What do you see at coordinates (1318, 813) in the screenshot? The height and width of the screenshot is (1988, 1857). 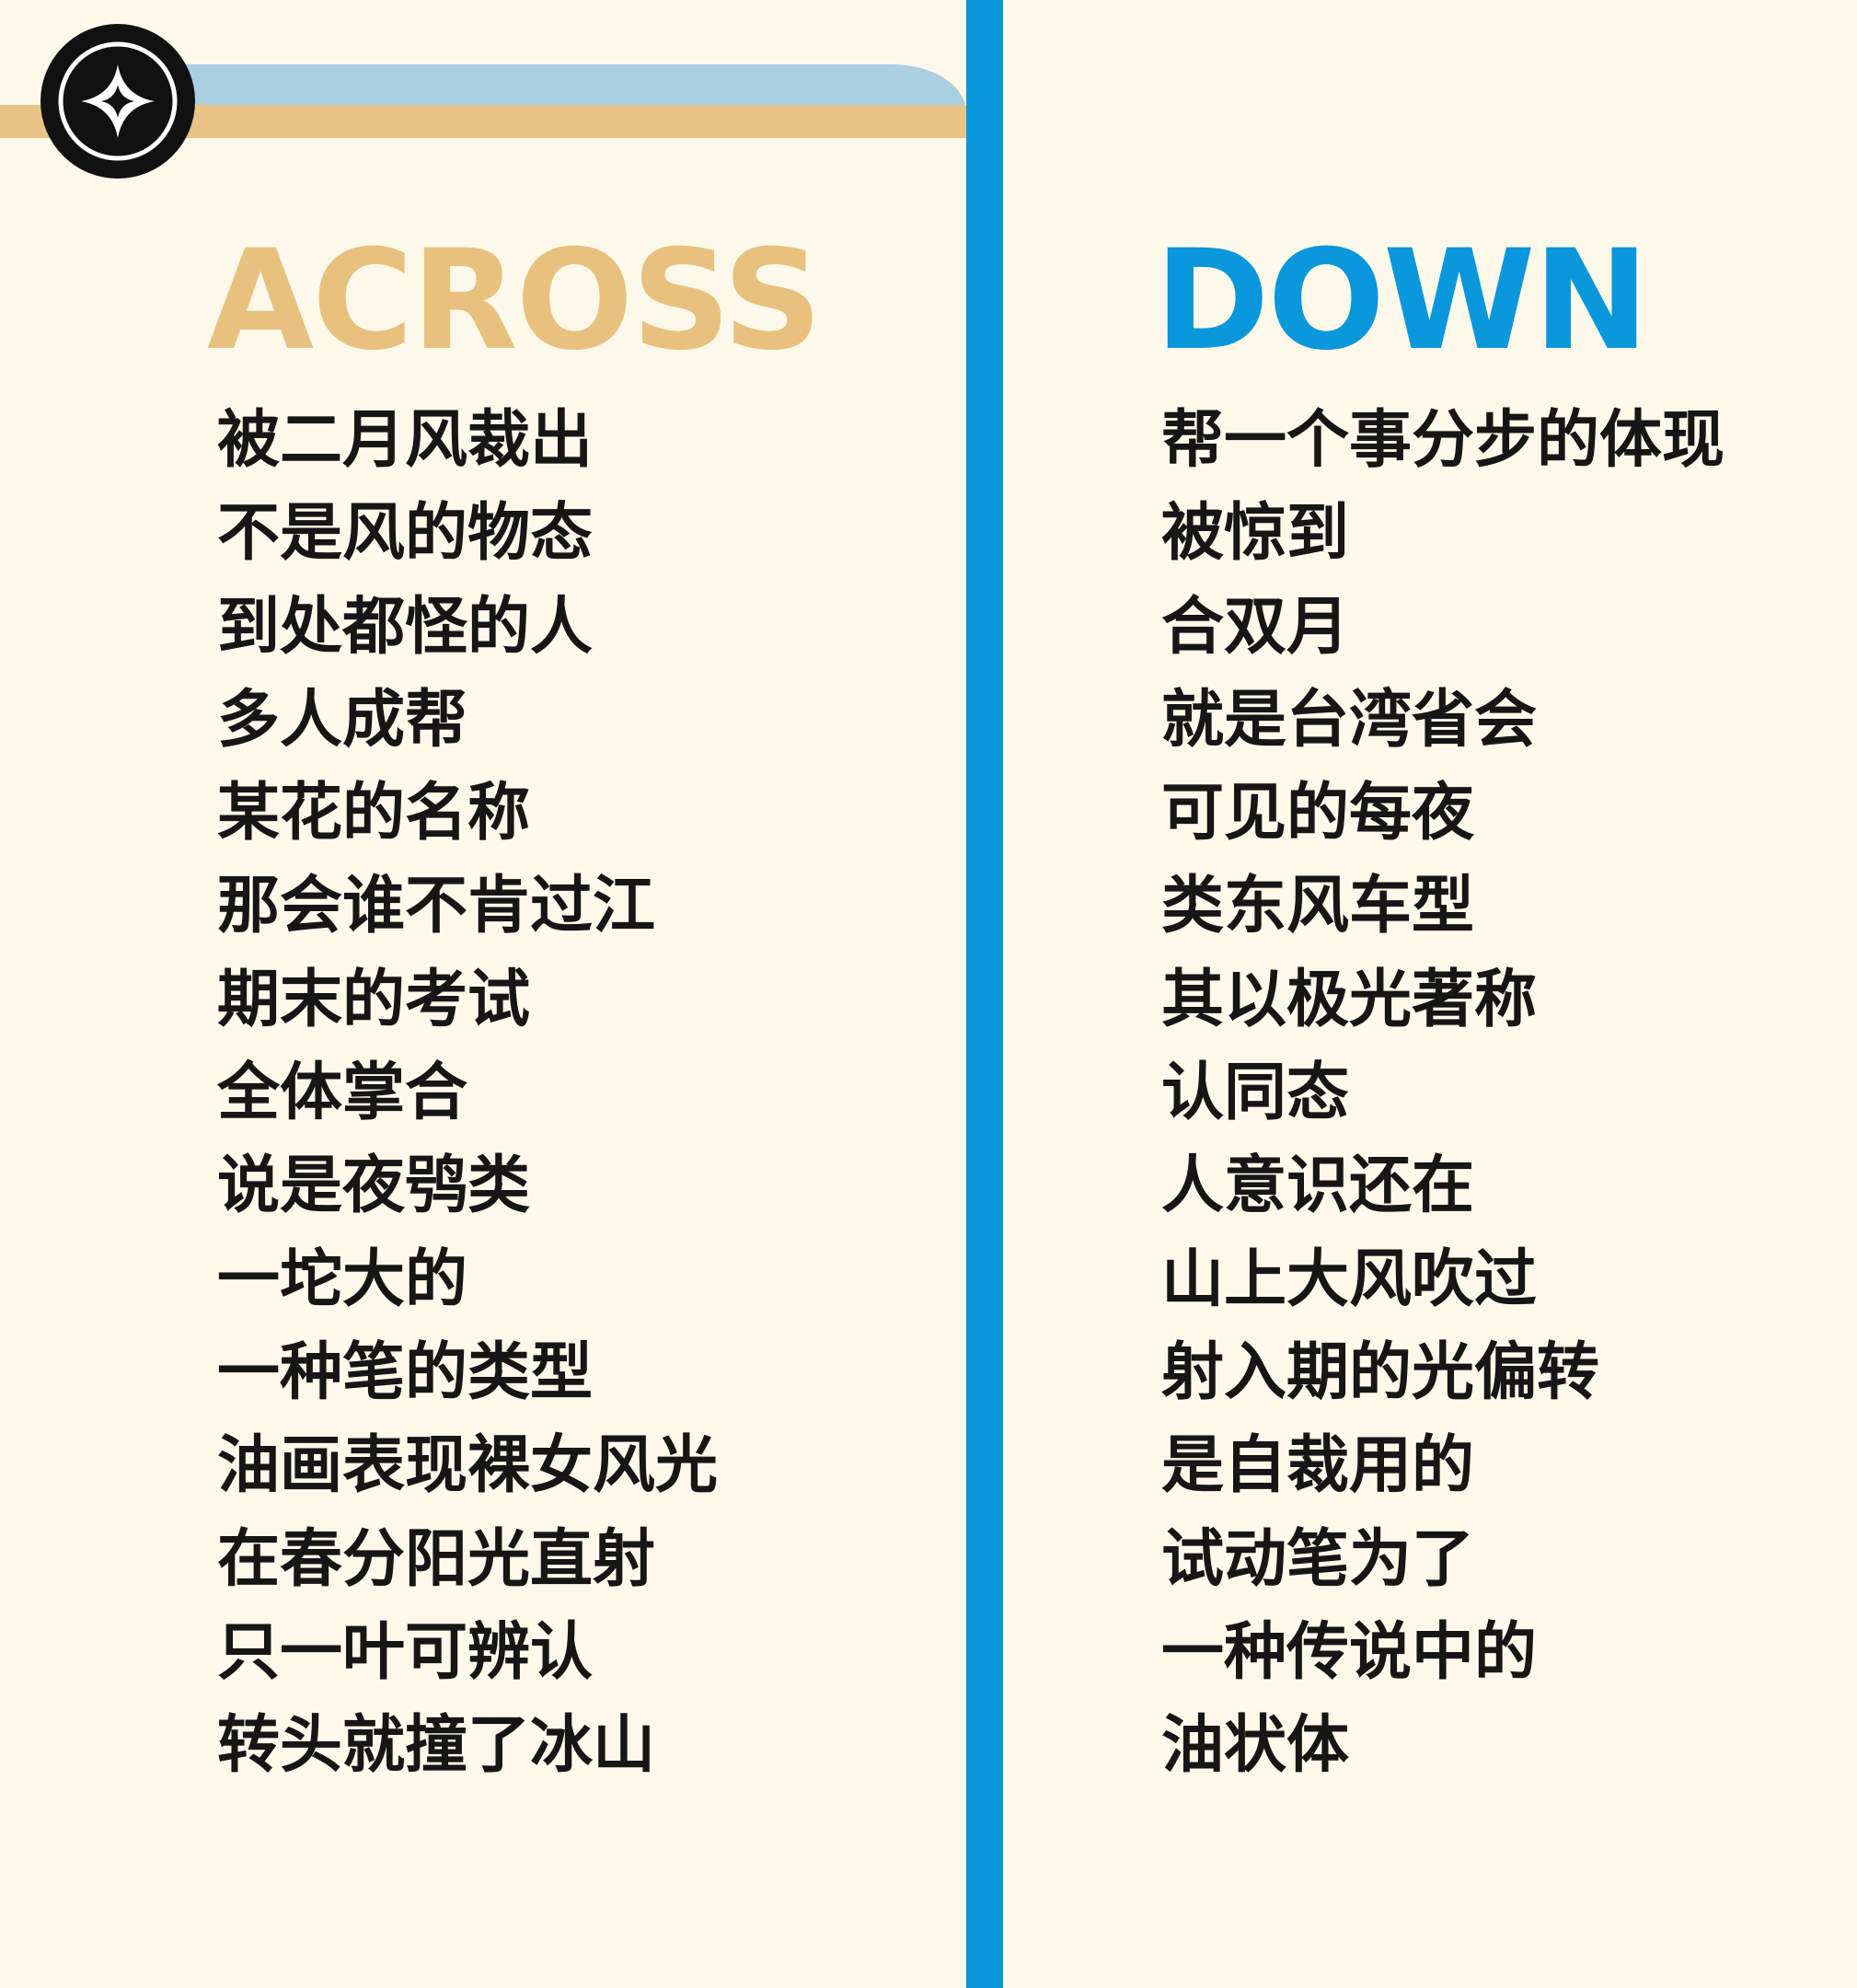 I see `down-clue: 可见的每夜` at bounding box center [1318, 813].